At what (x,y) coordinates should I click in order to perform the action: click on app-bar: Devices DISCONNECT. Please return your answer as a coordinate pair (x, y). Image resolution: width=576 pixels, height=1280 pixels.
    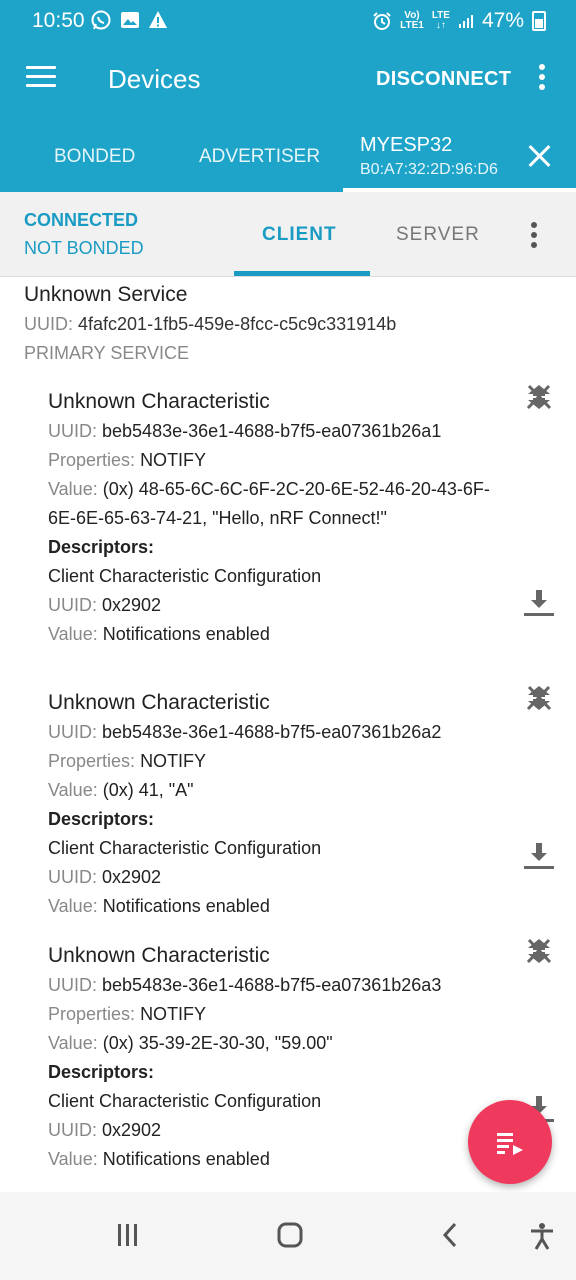
    Looking at the image, I should click on (288, 79).